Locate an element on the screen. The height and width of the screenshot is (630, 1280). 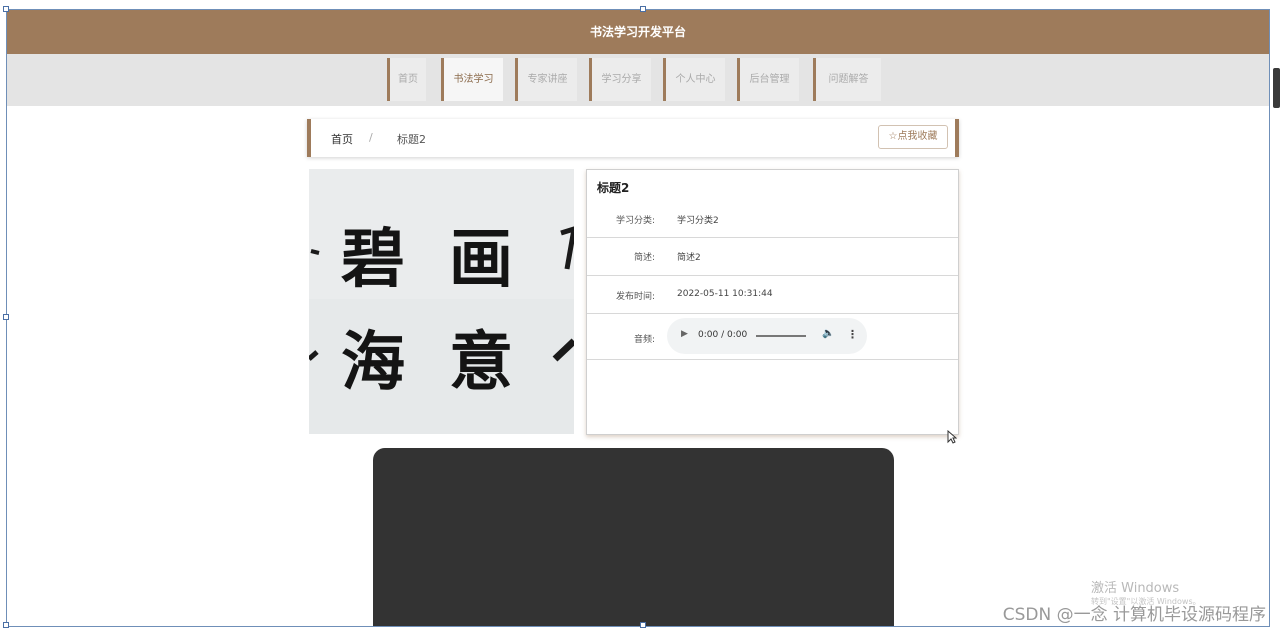
calligraphy-char-1: 碧 is located at coordinates (373, 259).